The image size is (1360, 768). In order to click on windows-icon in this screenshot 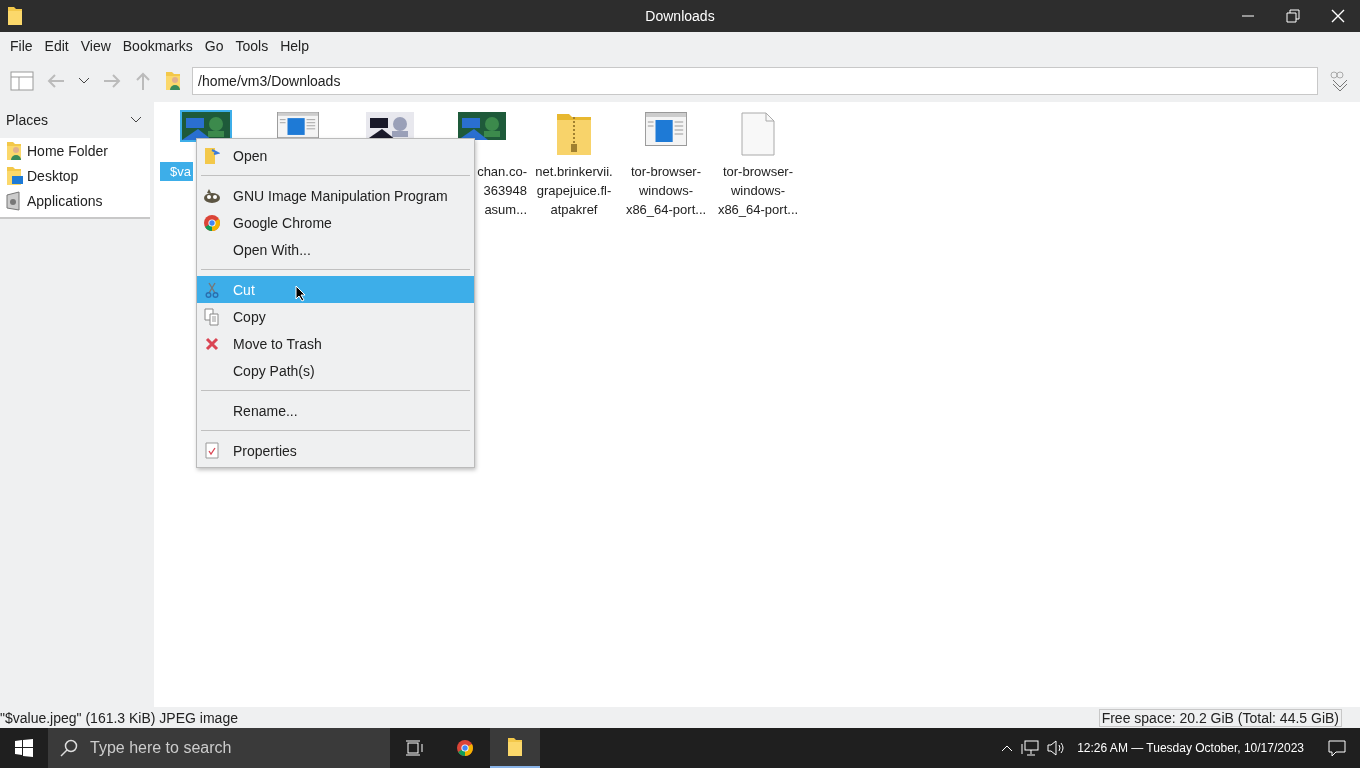, I will do `click(24, 748)`.